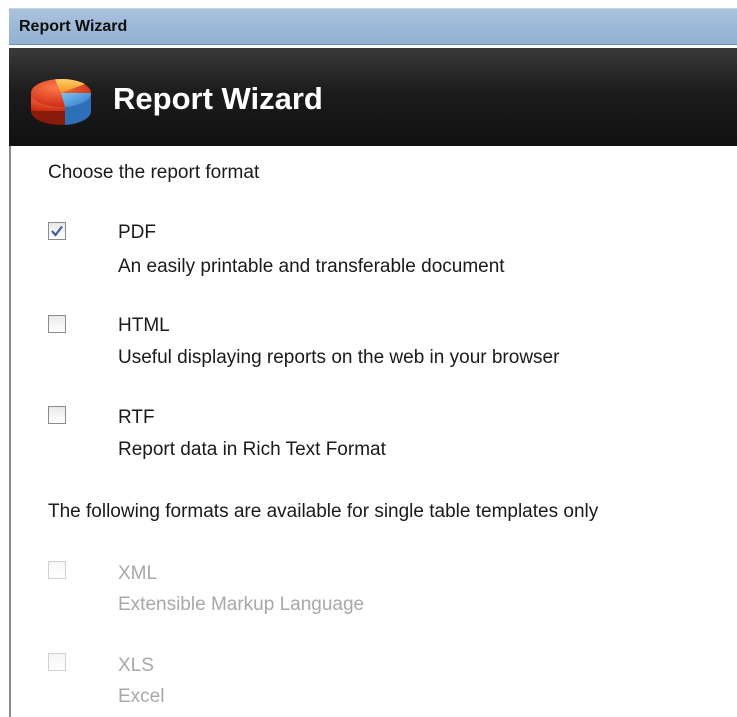 The width and height of the screenshot is (737, 717). Describe the element at coordinates (10, 431) in the screenshot. I see `panel-left-border` at that location.